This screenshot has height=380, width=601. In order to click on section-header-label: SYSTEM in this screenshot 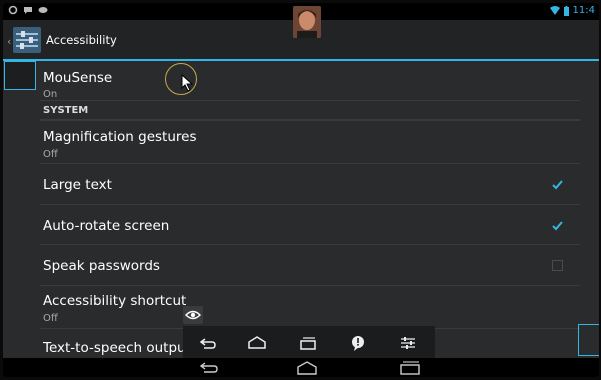, I will do `click(66, 110)`.